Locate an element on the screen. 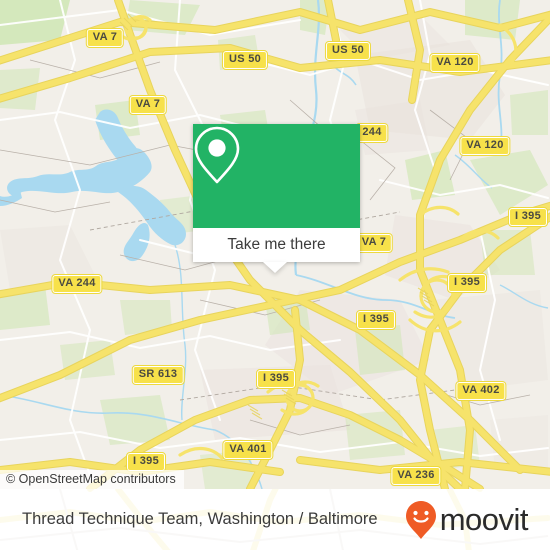 Image resolution: width=550 pixels, height=550 pixels. take-me-there-label: Take me there is located at coordinates (276, 244).